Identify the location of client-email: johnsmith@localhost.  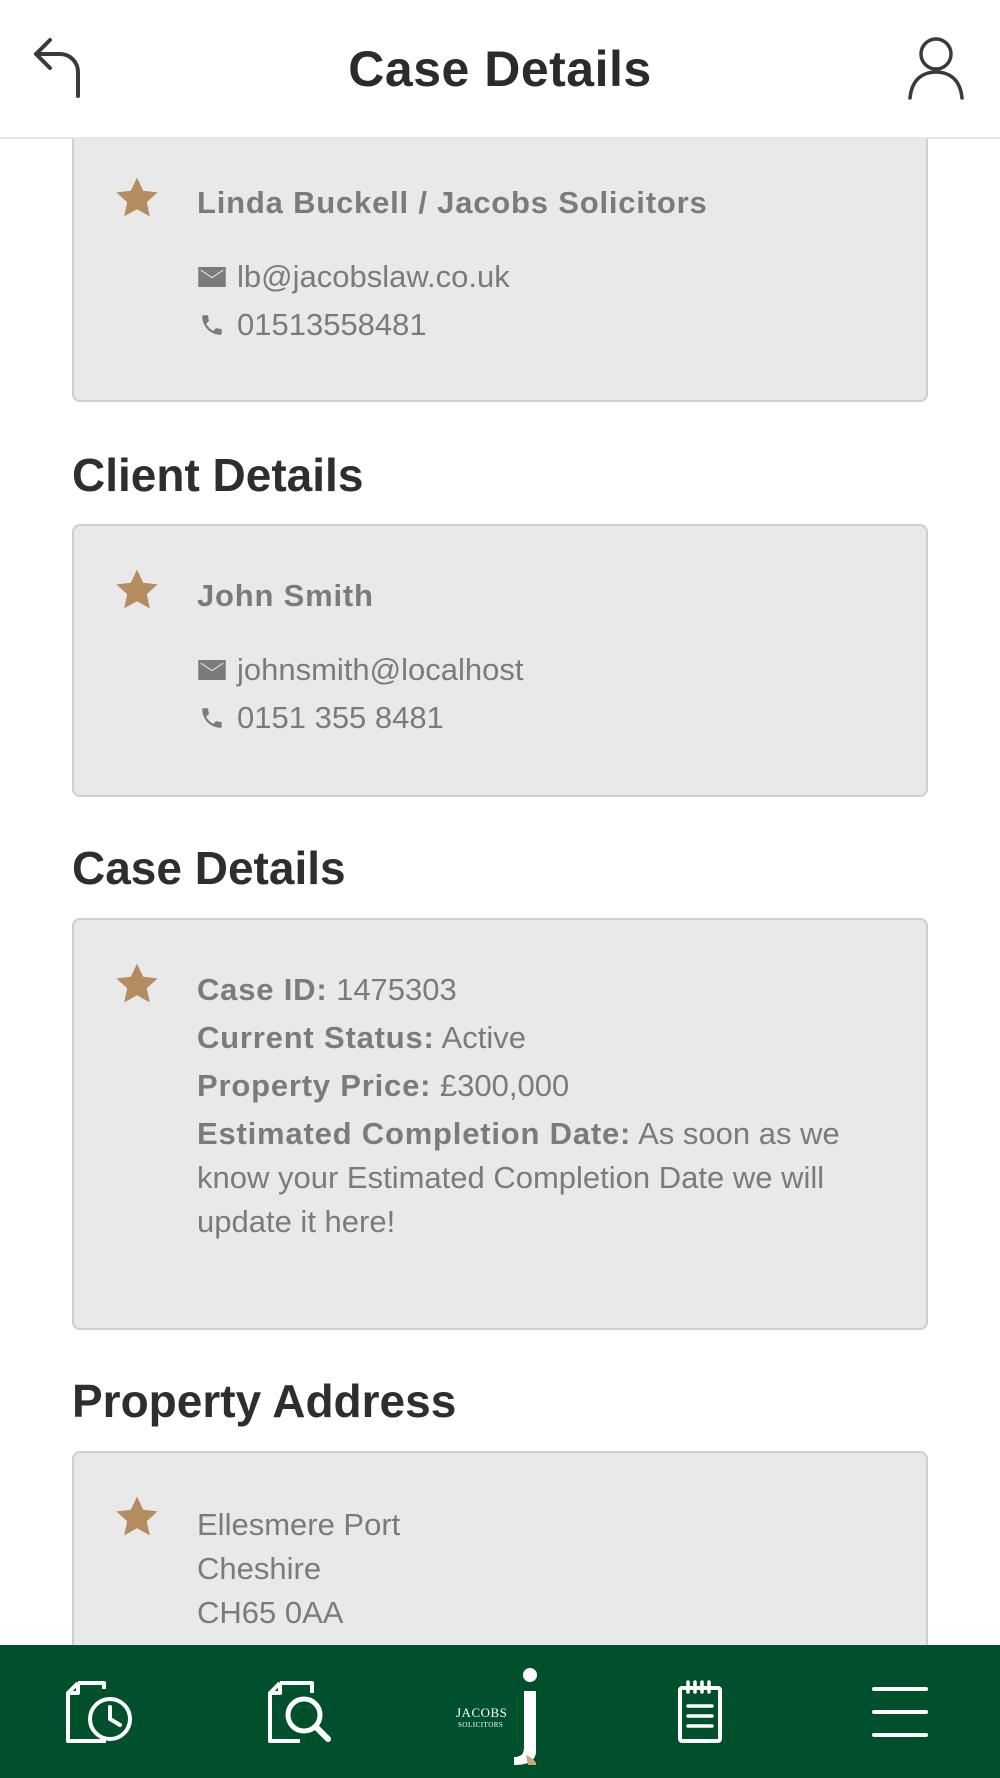
(380, 670).